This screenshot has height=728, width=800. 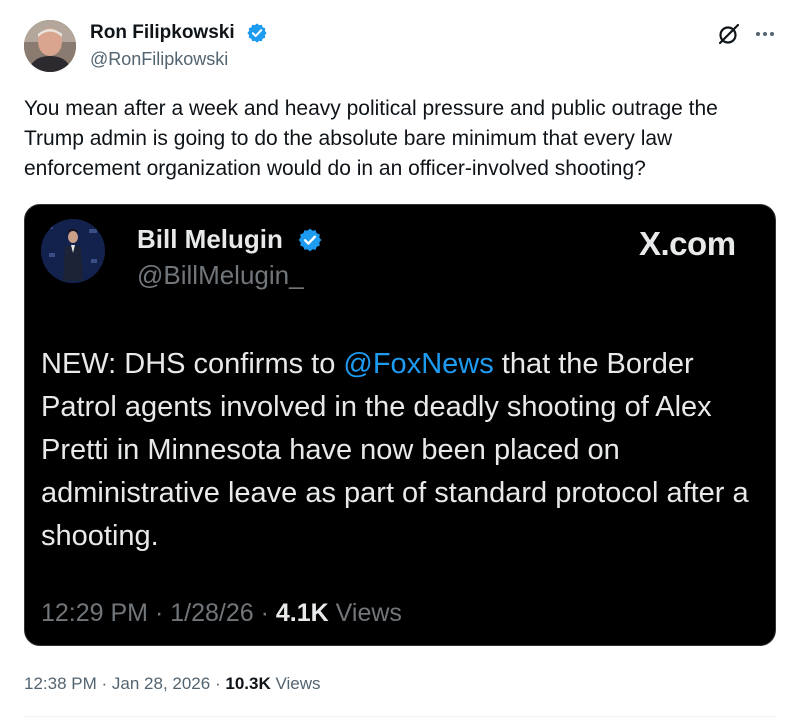 What do you see at coordinates (765, 34) in the screenshot?
I see `more-icon` at bounding box center [765, 34].